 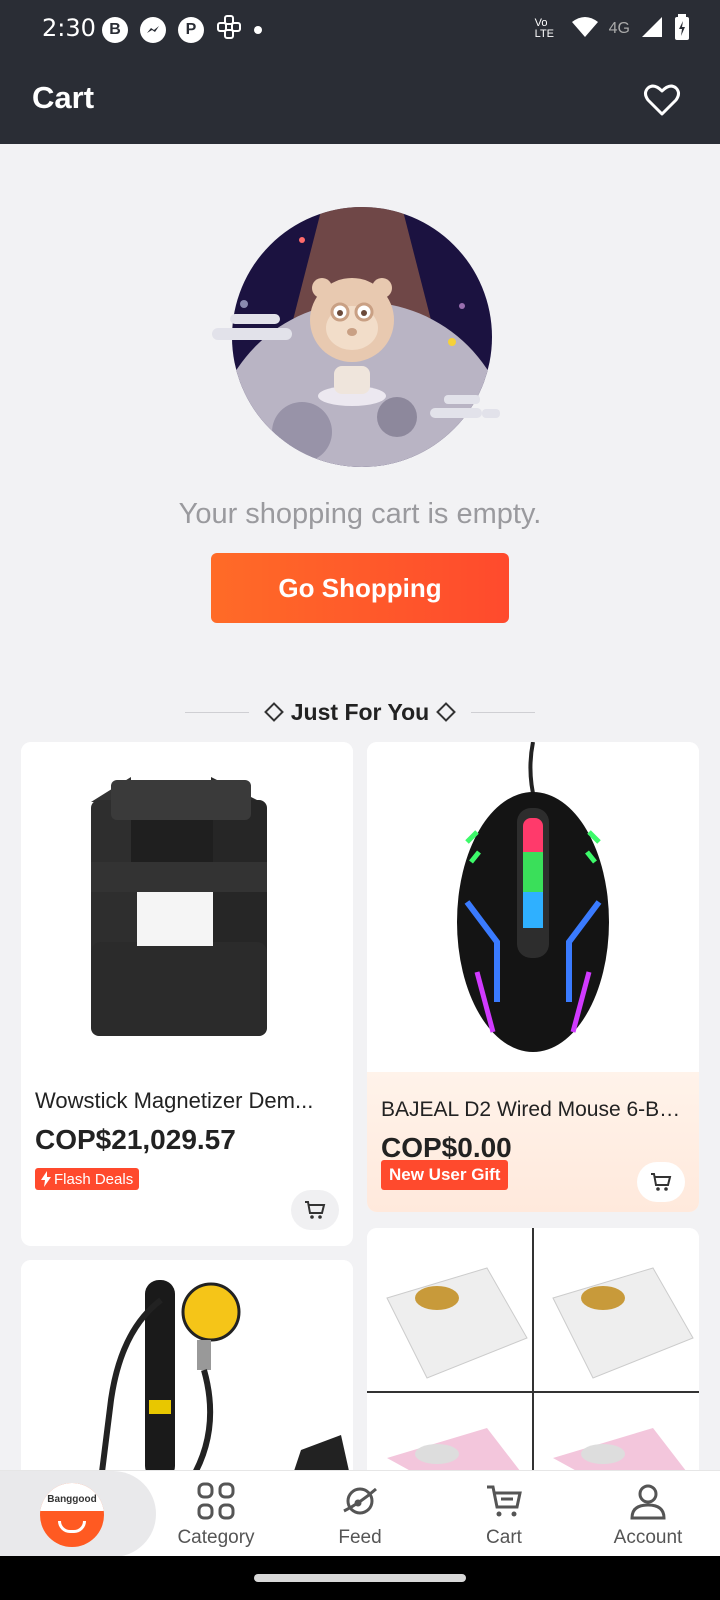 What do you see at coordinates (216, 1501) in the screenshot?
I see `category-grid-icon` at bounding box center [216, 1501].